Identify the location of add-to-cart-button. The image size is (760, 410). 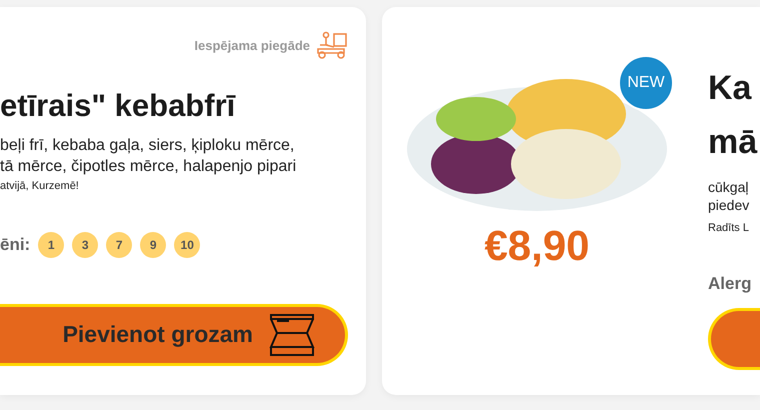
(734, 339).